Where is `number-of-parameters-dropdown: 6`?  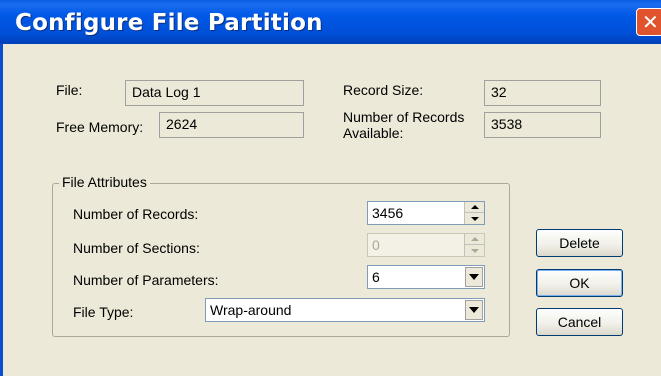
number-of-parameters-dropdown: 6 is located at coordinates (426, 277).